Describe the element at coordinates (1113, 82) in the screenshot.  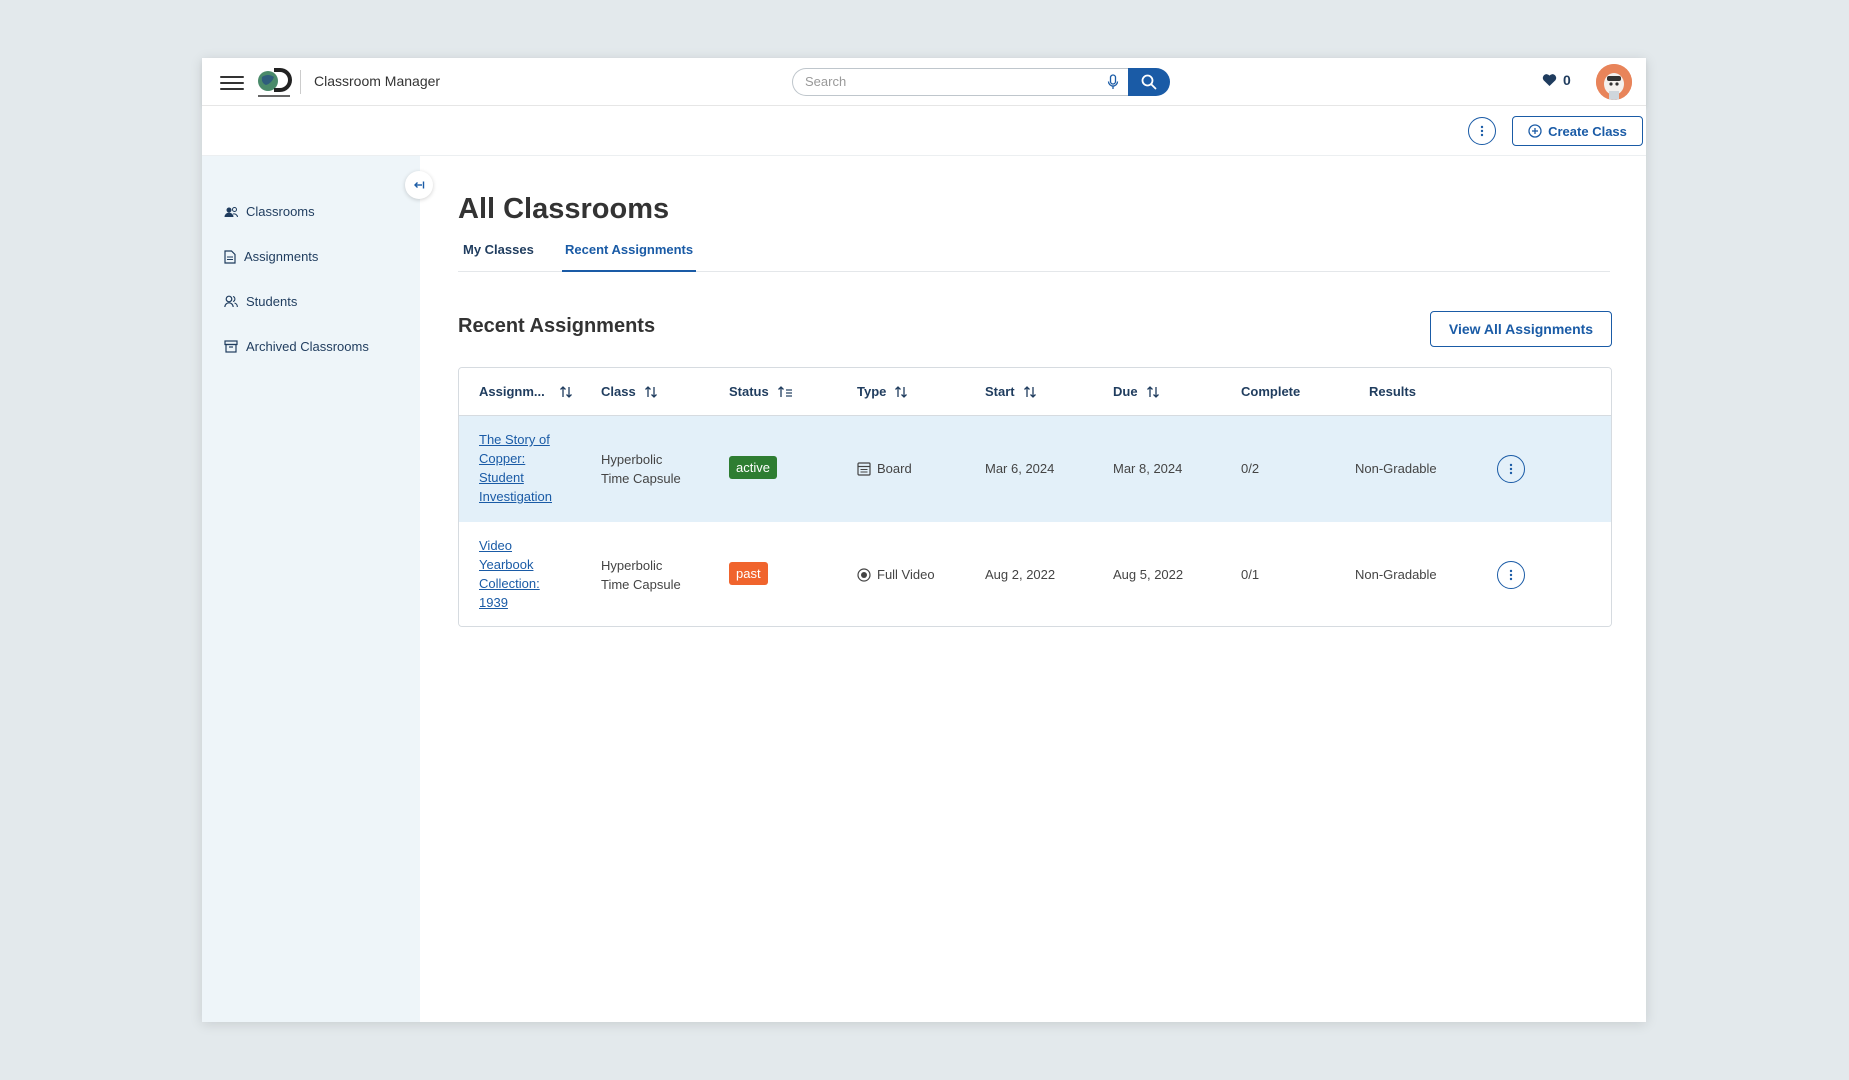
I see `microphone-icon` at that location.